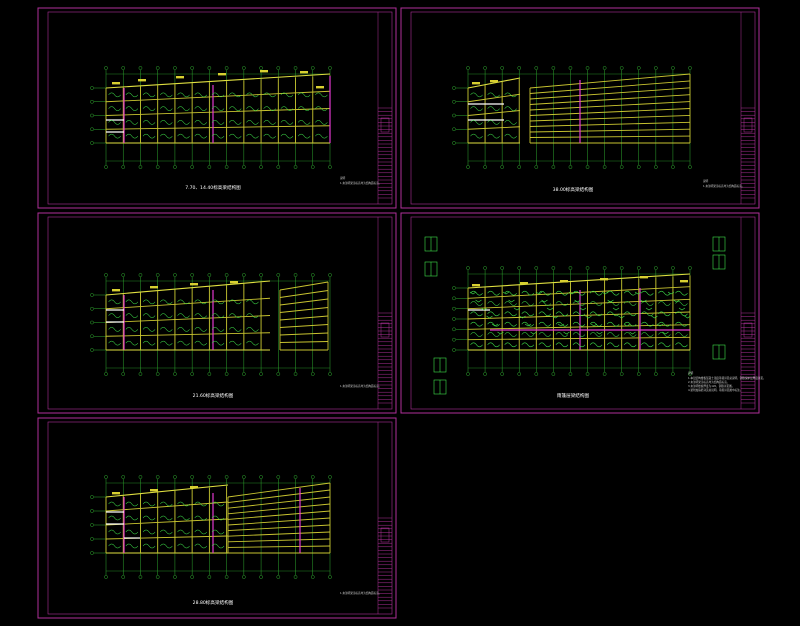 The image size is (800, 626). Describe the element at coordinates (573, 395) in the screenshot. I see `sheet-title-4: 雨篷层梁结构图` at that location.